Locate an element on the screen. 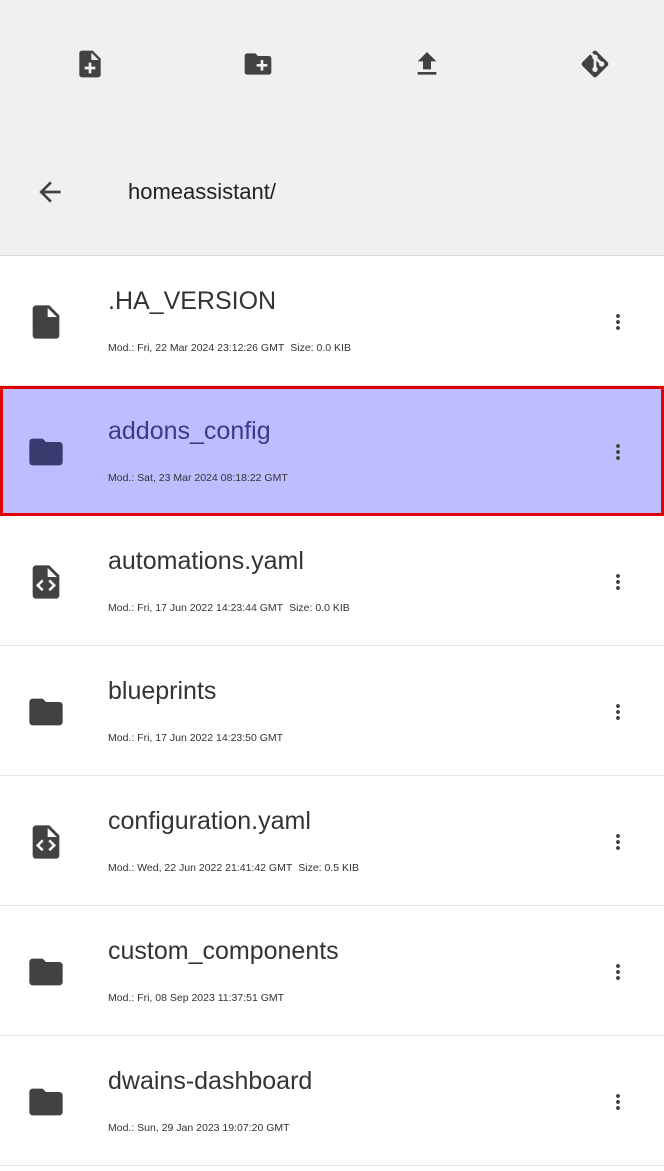 This screenshot has width=664, height=1171. file-meta: Mod.: Sat, 23 Mar 2024 08:18:22 GMT is located at coordinates (198, 478).